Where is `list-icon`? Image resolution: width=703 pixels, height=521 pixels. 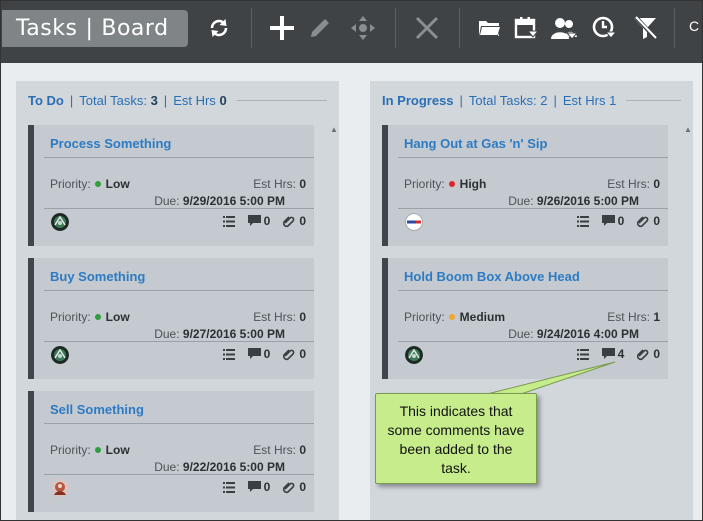
list-icon is located at coordinates (228, 354).